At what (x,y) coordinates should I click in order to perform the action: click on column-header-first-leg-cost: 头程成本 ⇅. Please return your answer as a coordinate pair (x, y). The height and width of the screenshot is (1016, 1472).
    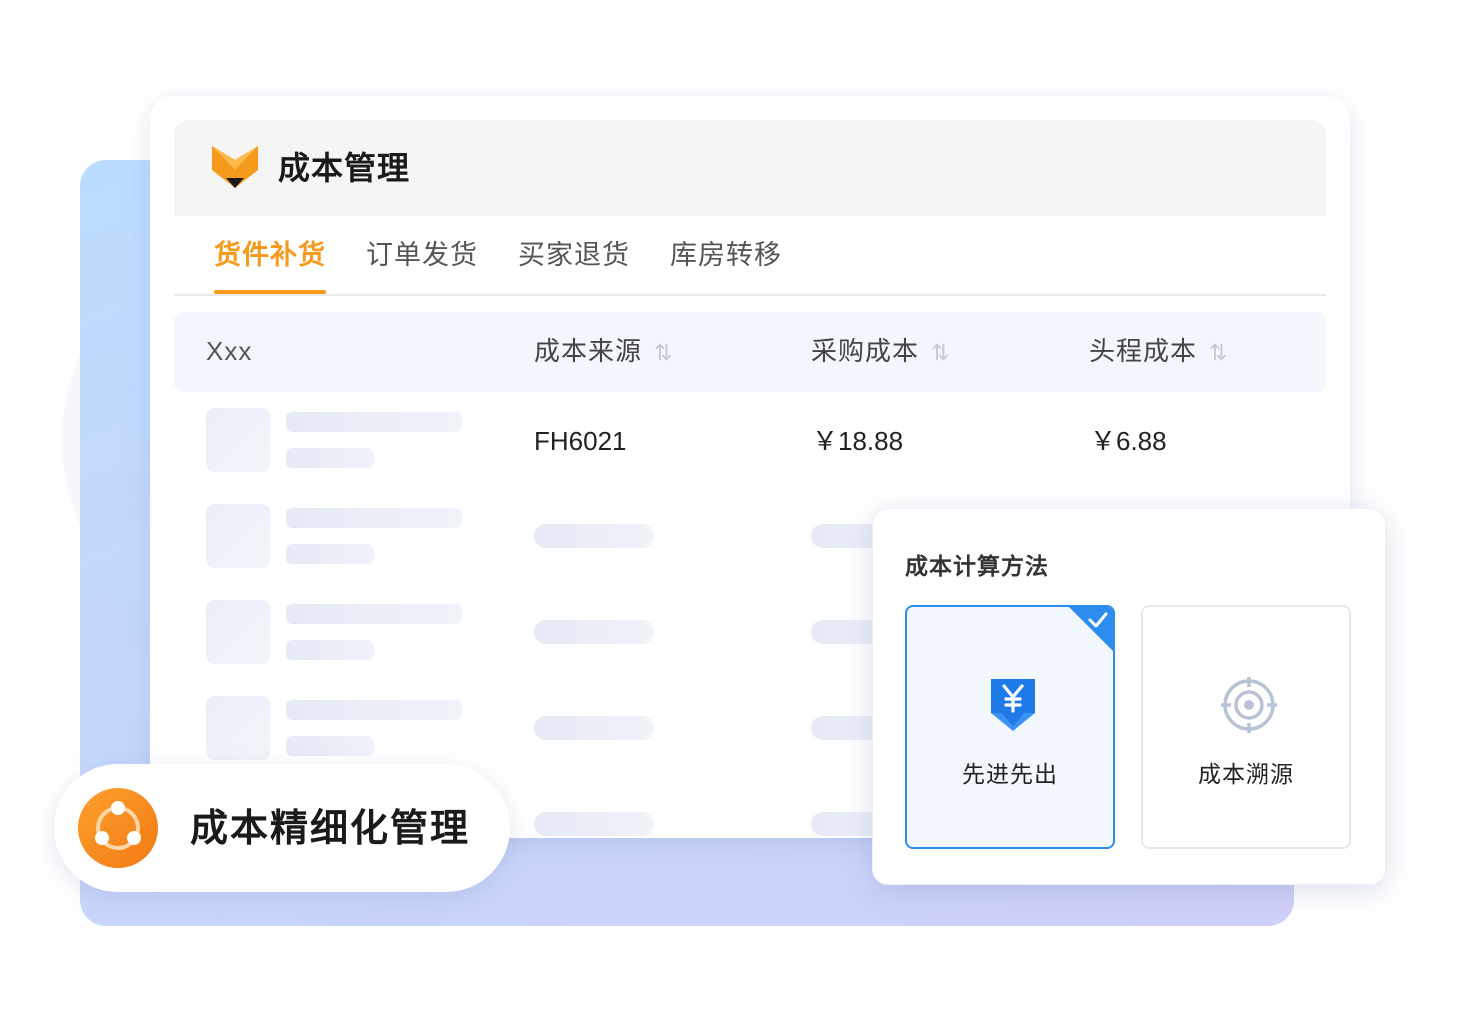
    Looking at the image, I should click on (1158, 352).